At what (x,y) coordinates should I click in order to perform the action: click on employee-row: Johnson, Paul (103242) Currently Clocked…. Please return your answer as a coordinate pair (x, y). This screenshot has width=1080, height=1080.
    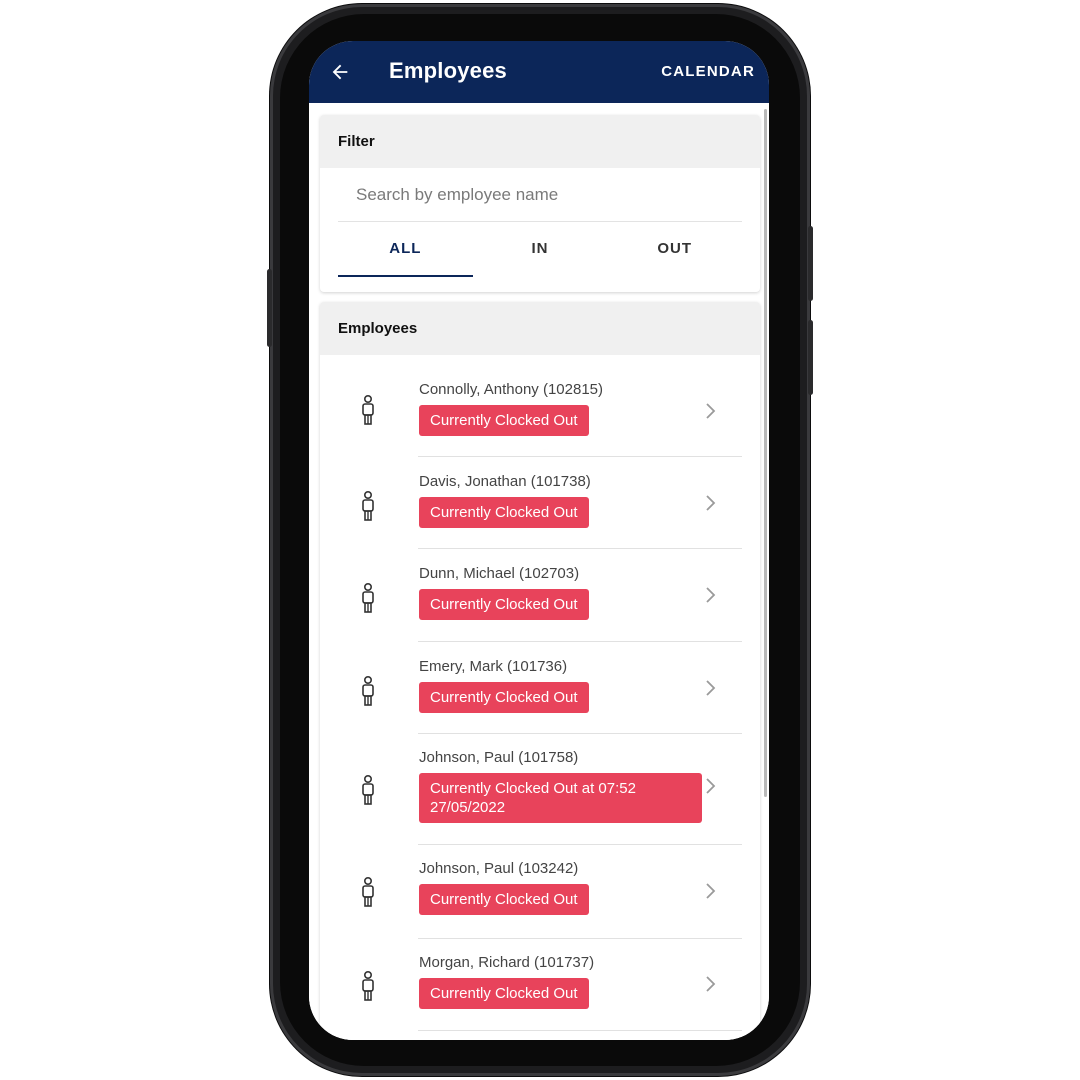
    Looking at the image, I should click on (540, 892).